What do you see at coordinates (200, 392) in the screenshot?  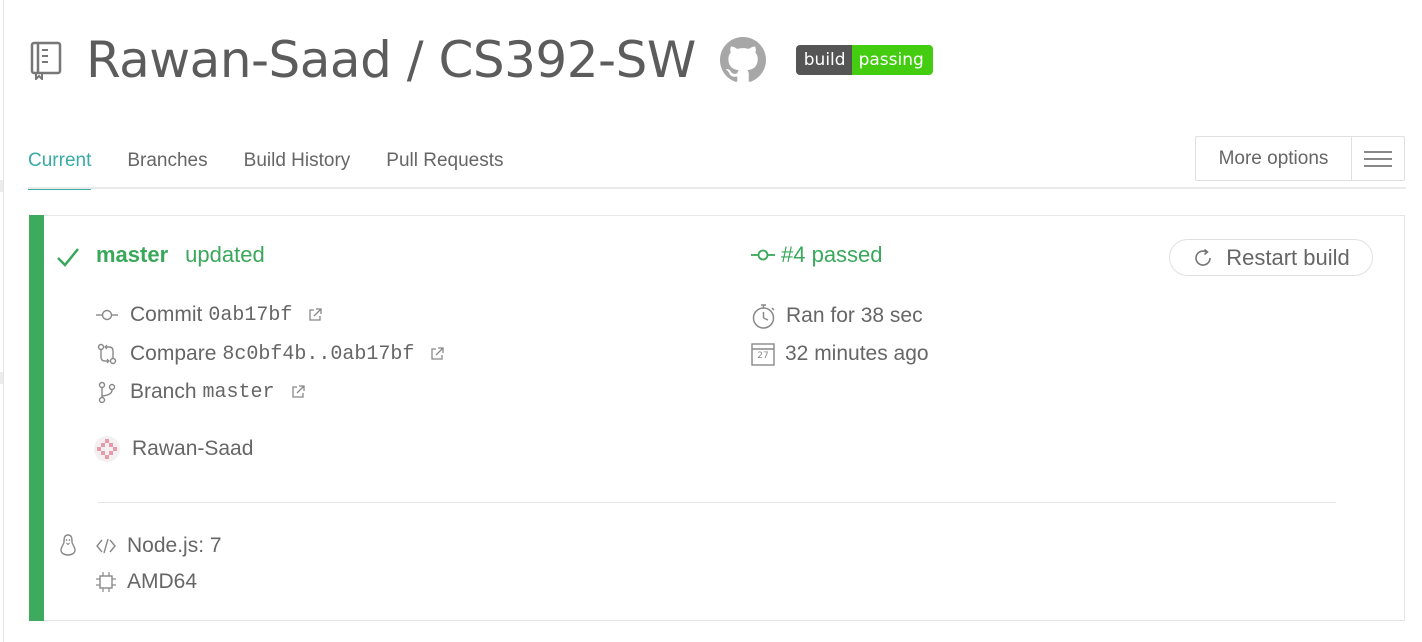 I see `branch-row: Branch master` at bounding box center [200, 392].